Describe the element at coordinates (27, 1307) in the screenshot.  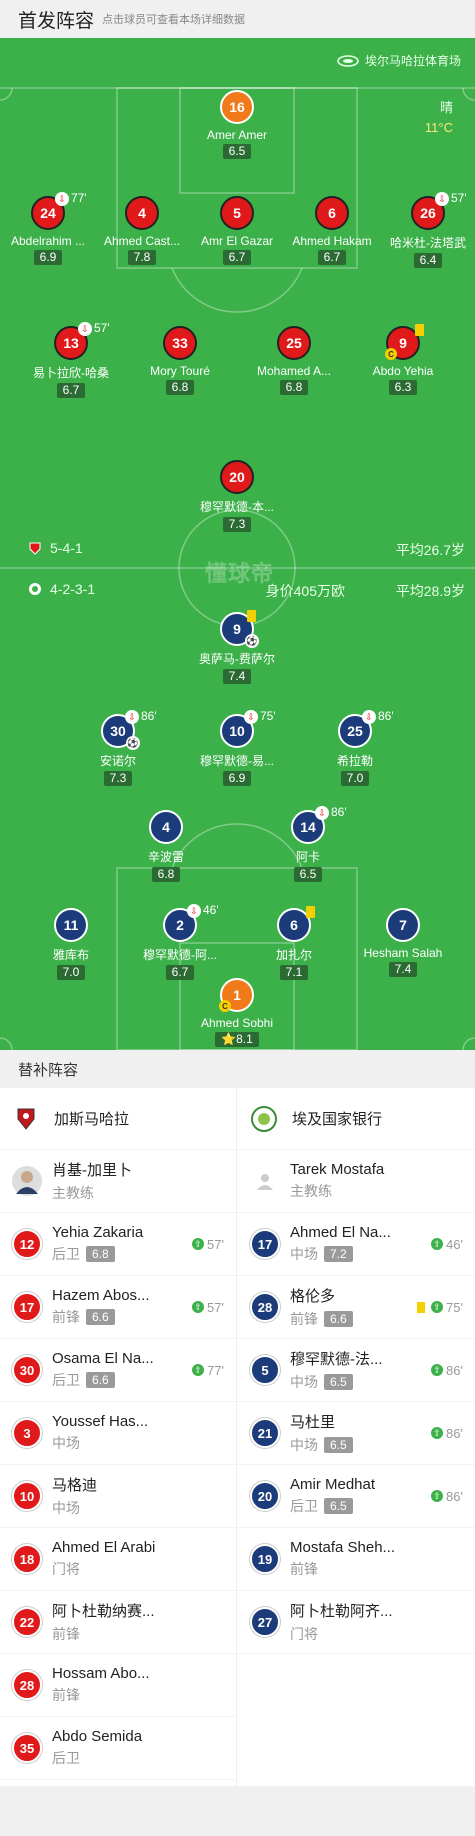
I see `sub-number: 17` at that location.